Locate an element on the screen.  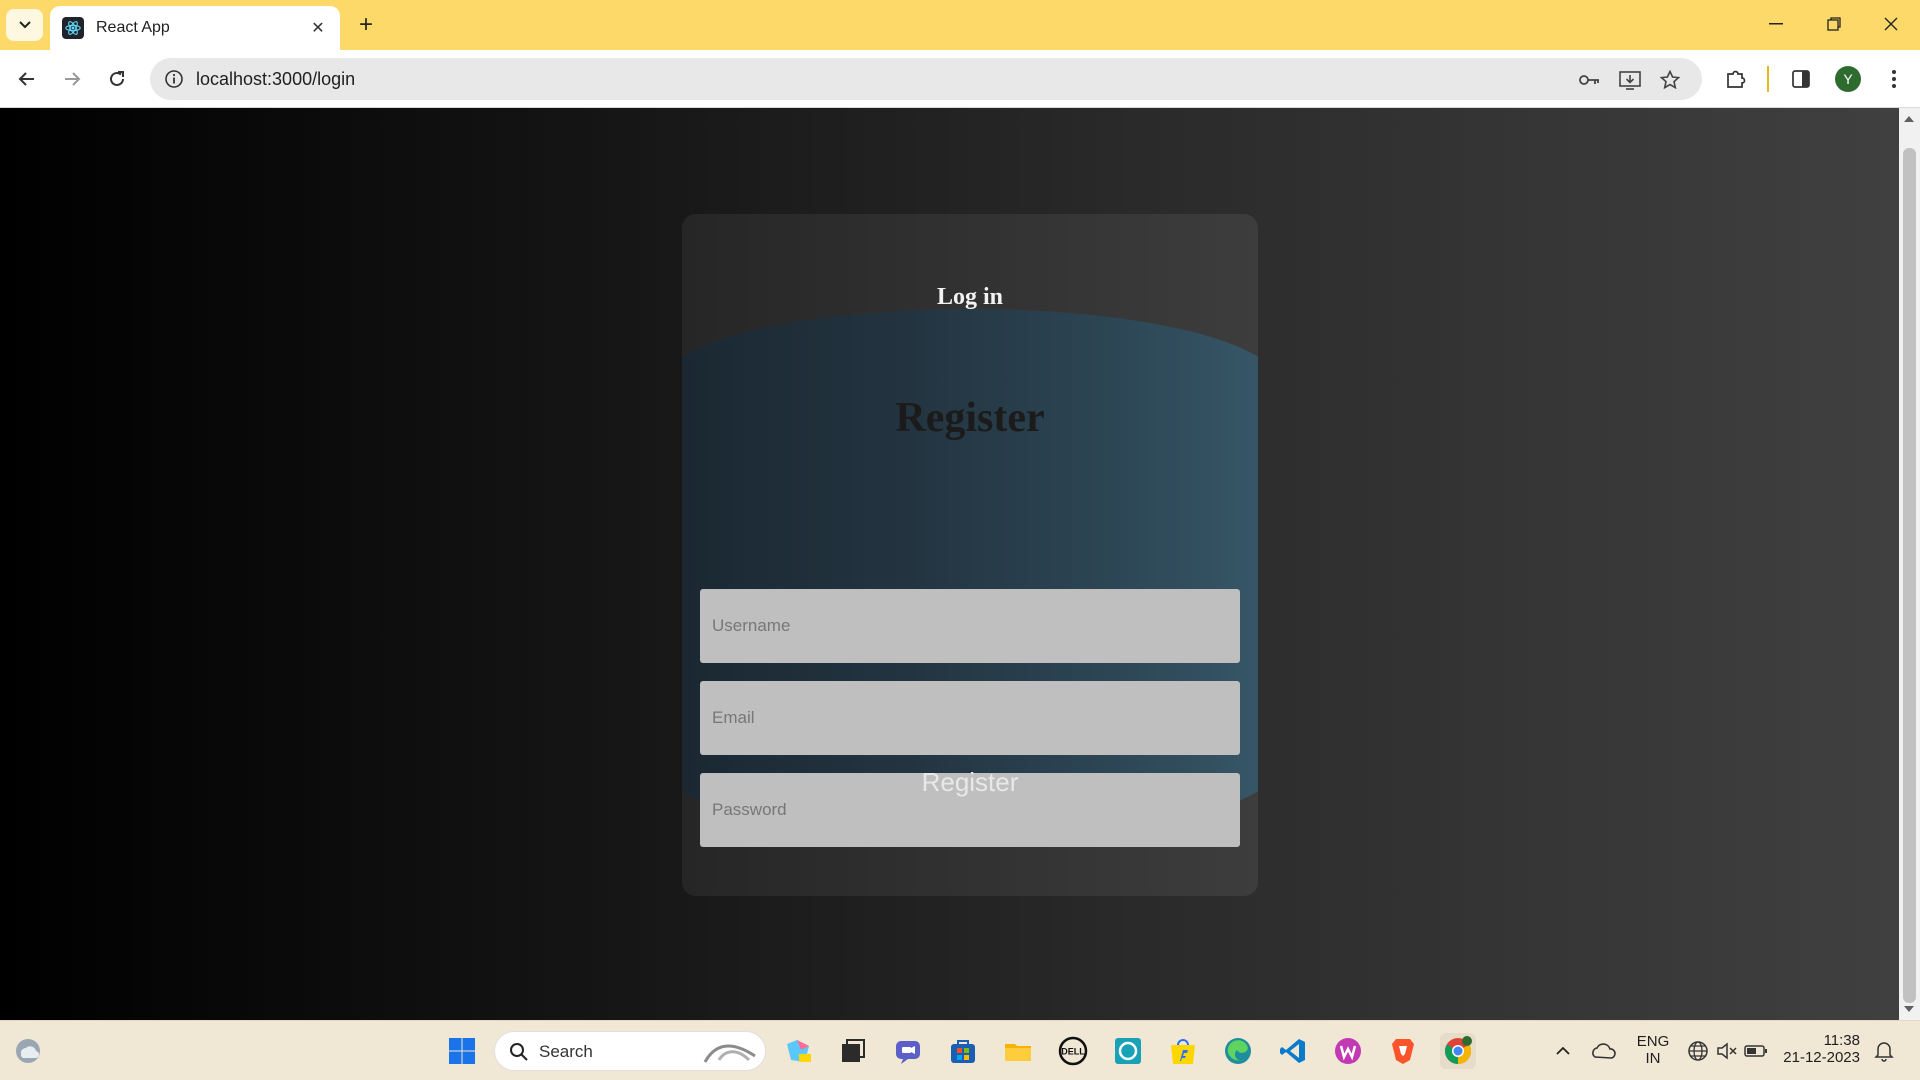
address-bar: localhost:3000/login is located at coordinates (926, 79).